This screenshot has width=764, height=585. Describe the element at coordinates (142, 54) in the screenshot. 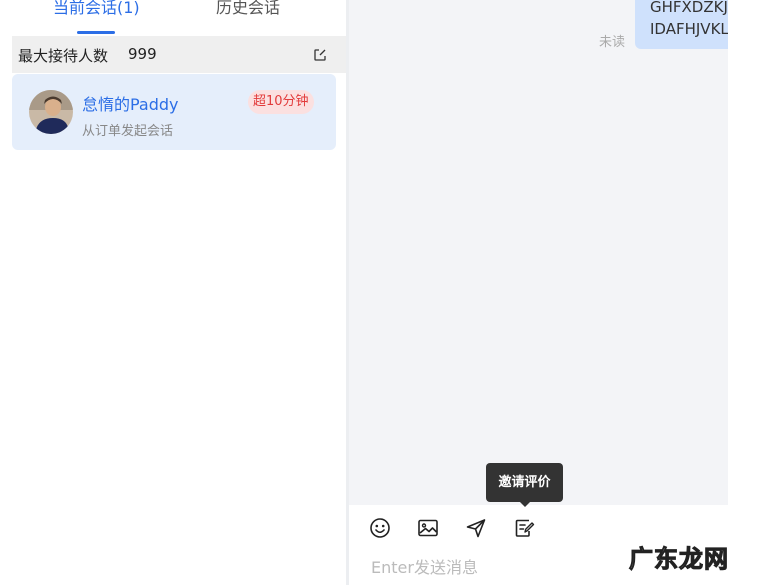

I see `max-reception-value: 999` at that location.